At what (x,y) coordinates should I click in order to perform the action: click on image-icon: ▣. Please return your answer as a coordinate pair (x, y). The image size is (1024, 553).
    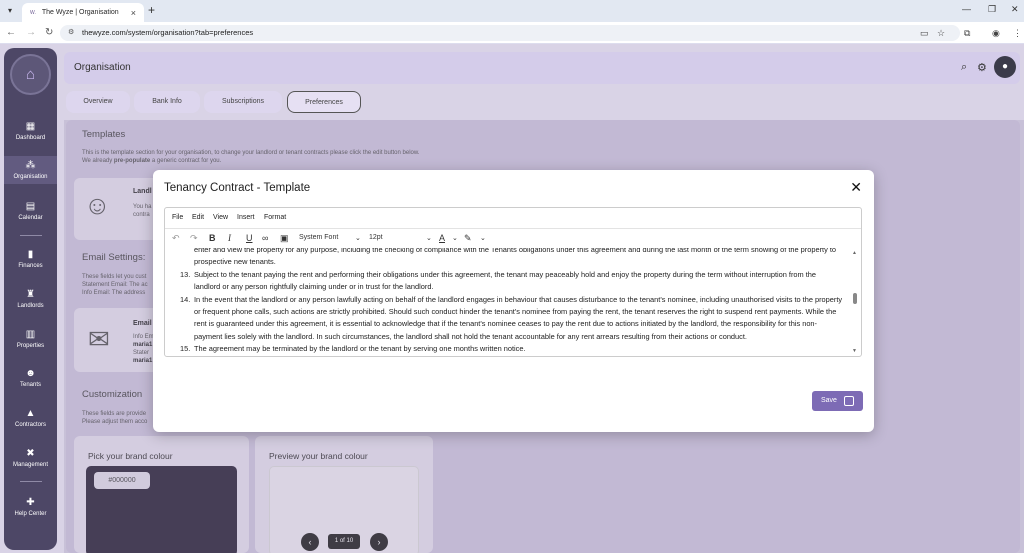
    Looking at the image, I should click on (284, 238).